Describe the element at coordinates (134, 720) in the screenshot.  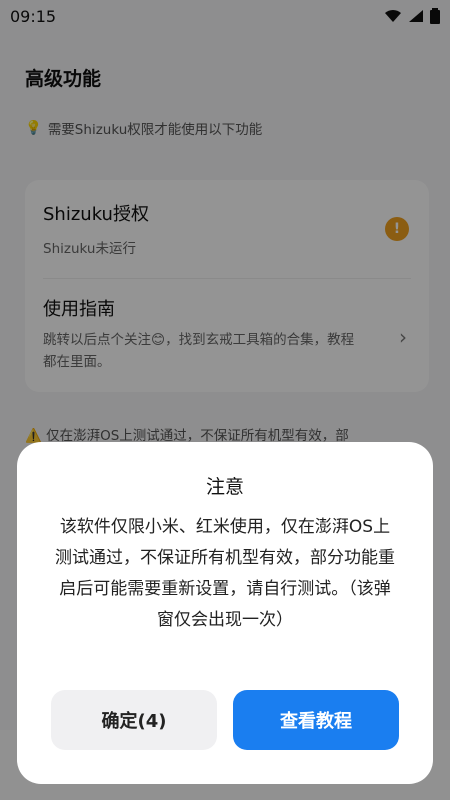
I see `confirm-button: 确定(4)` at that location.